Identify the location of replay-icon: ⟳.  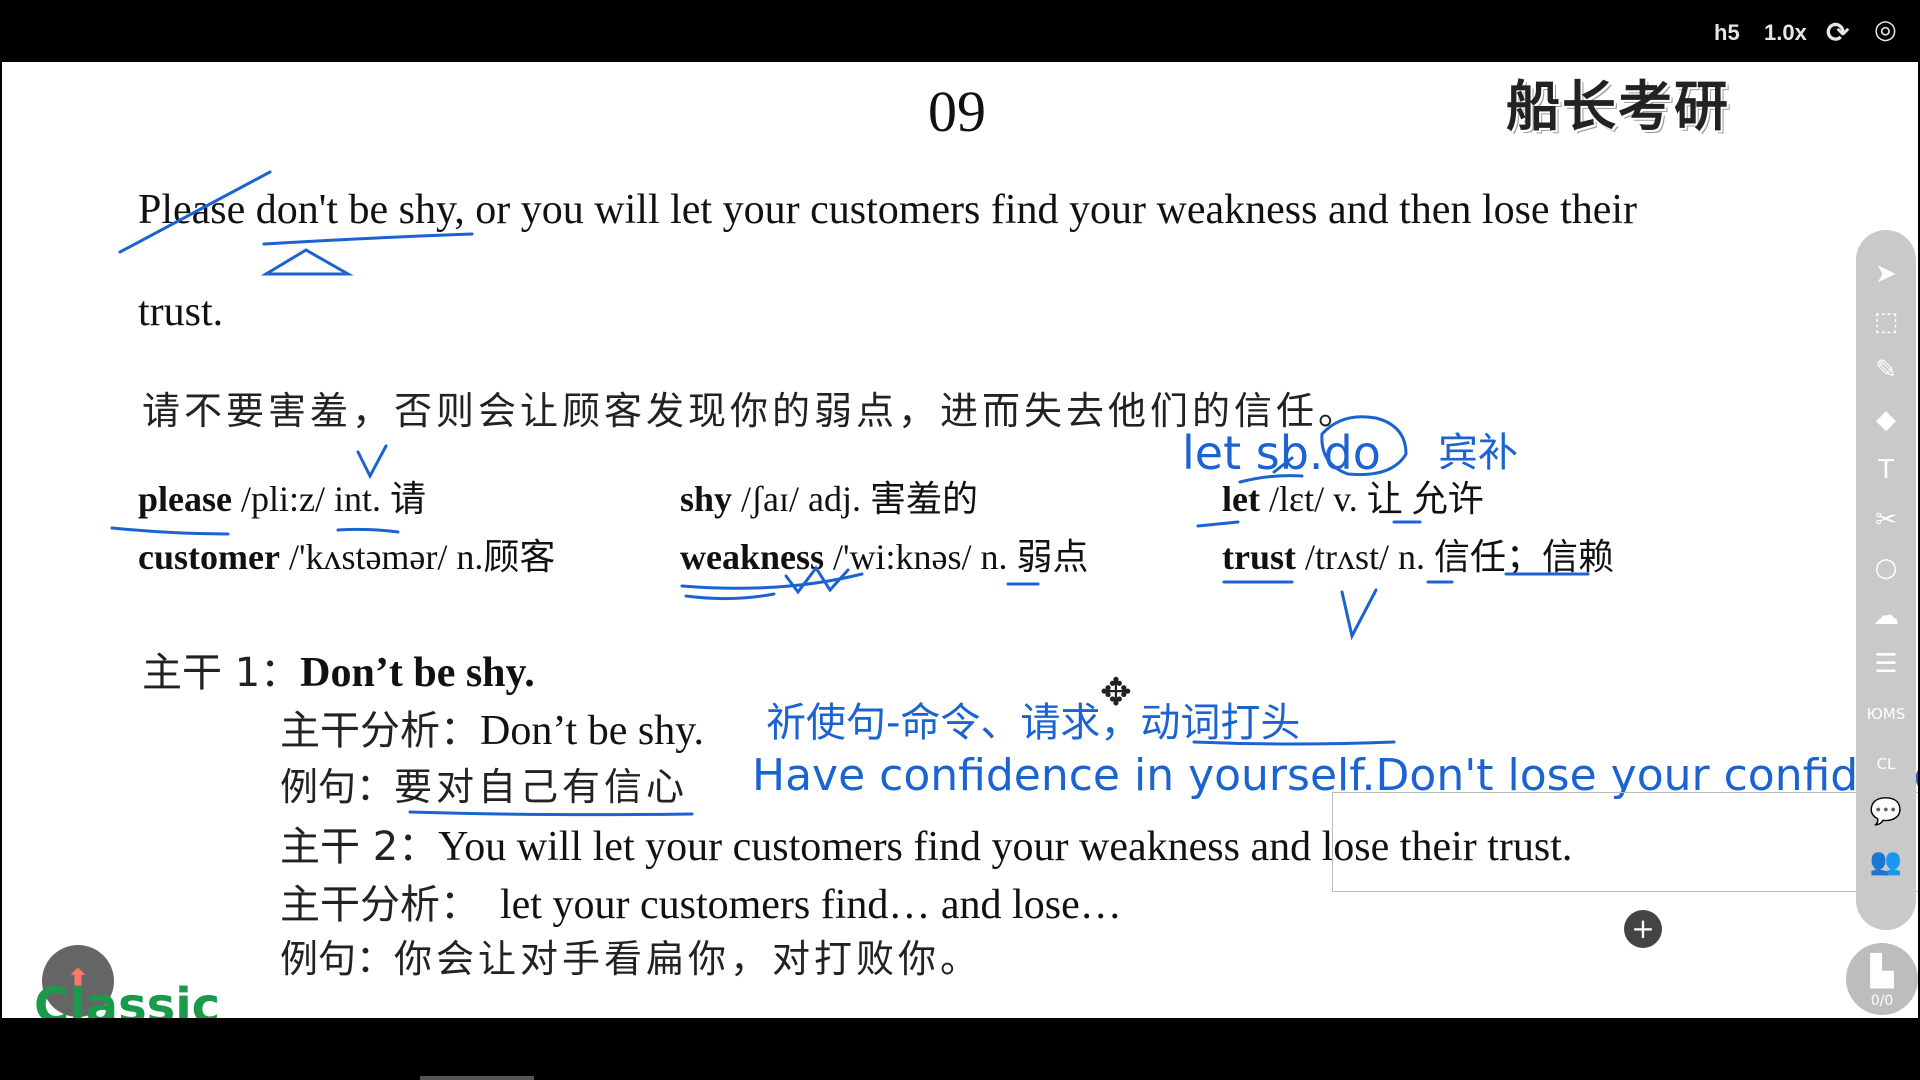
(1837, 32).